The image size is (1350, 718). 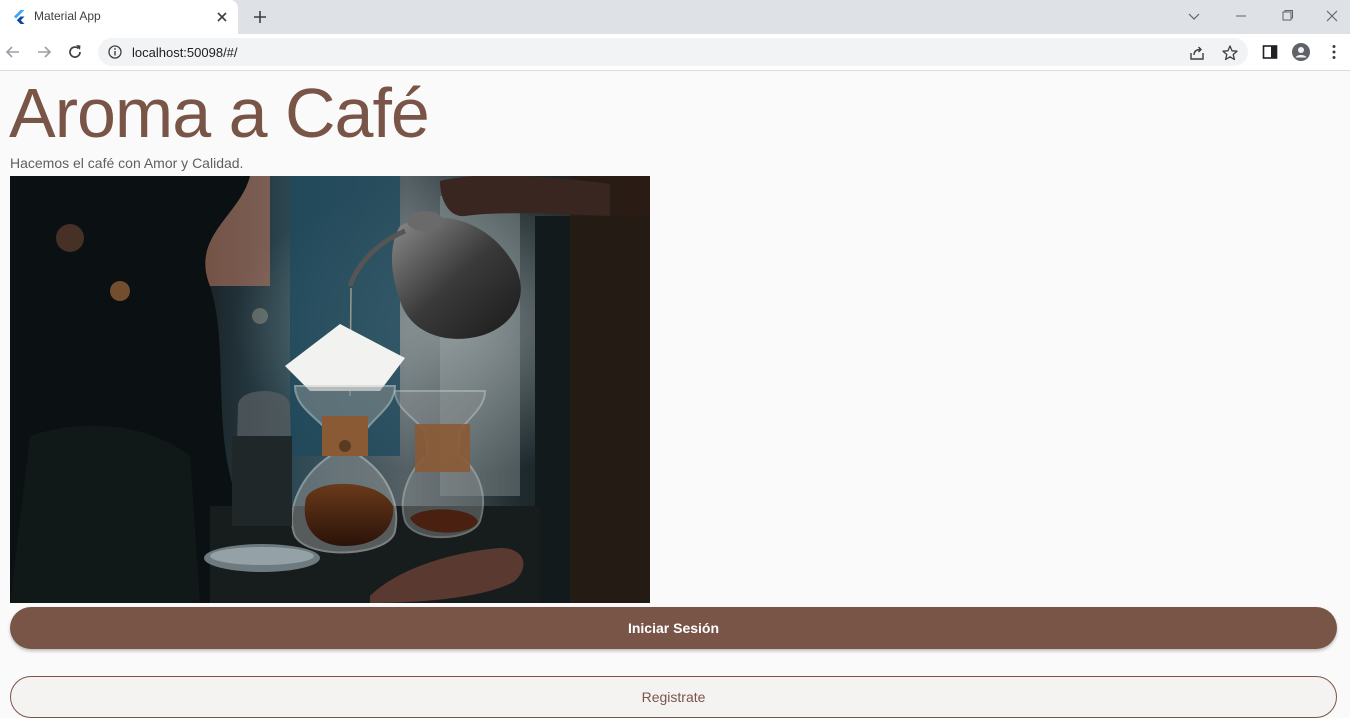 What do you see at coordinates (1194, 16) in the screenshot?
I see `tab-search-icon` at bounding box center [1194, 16].